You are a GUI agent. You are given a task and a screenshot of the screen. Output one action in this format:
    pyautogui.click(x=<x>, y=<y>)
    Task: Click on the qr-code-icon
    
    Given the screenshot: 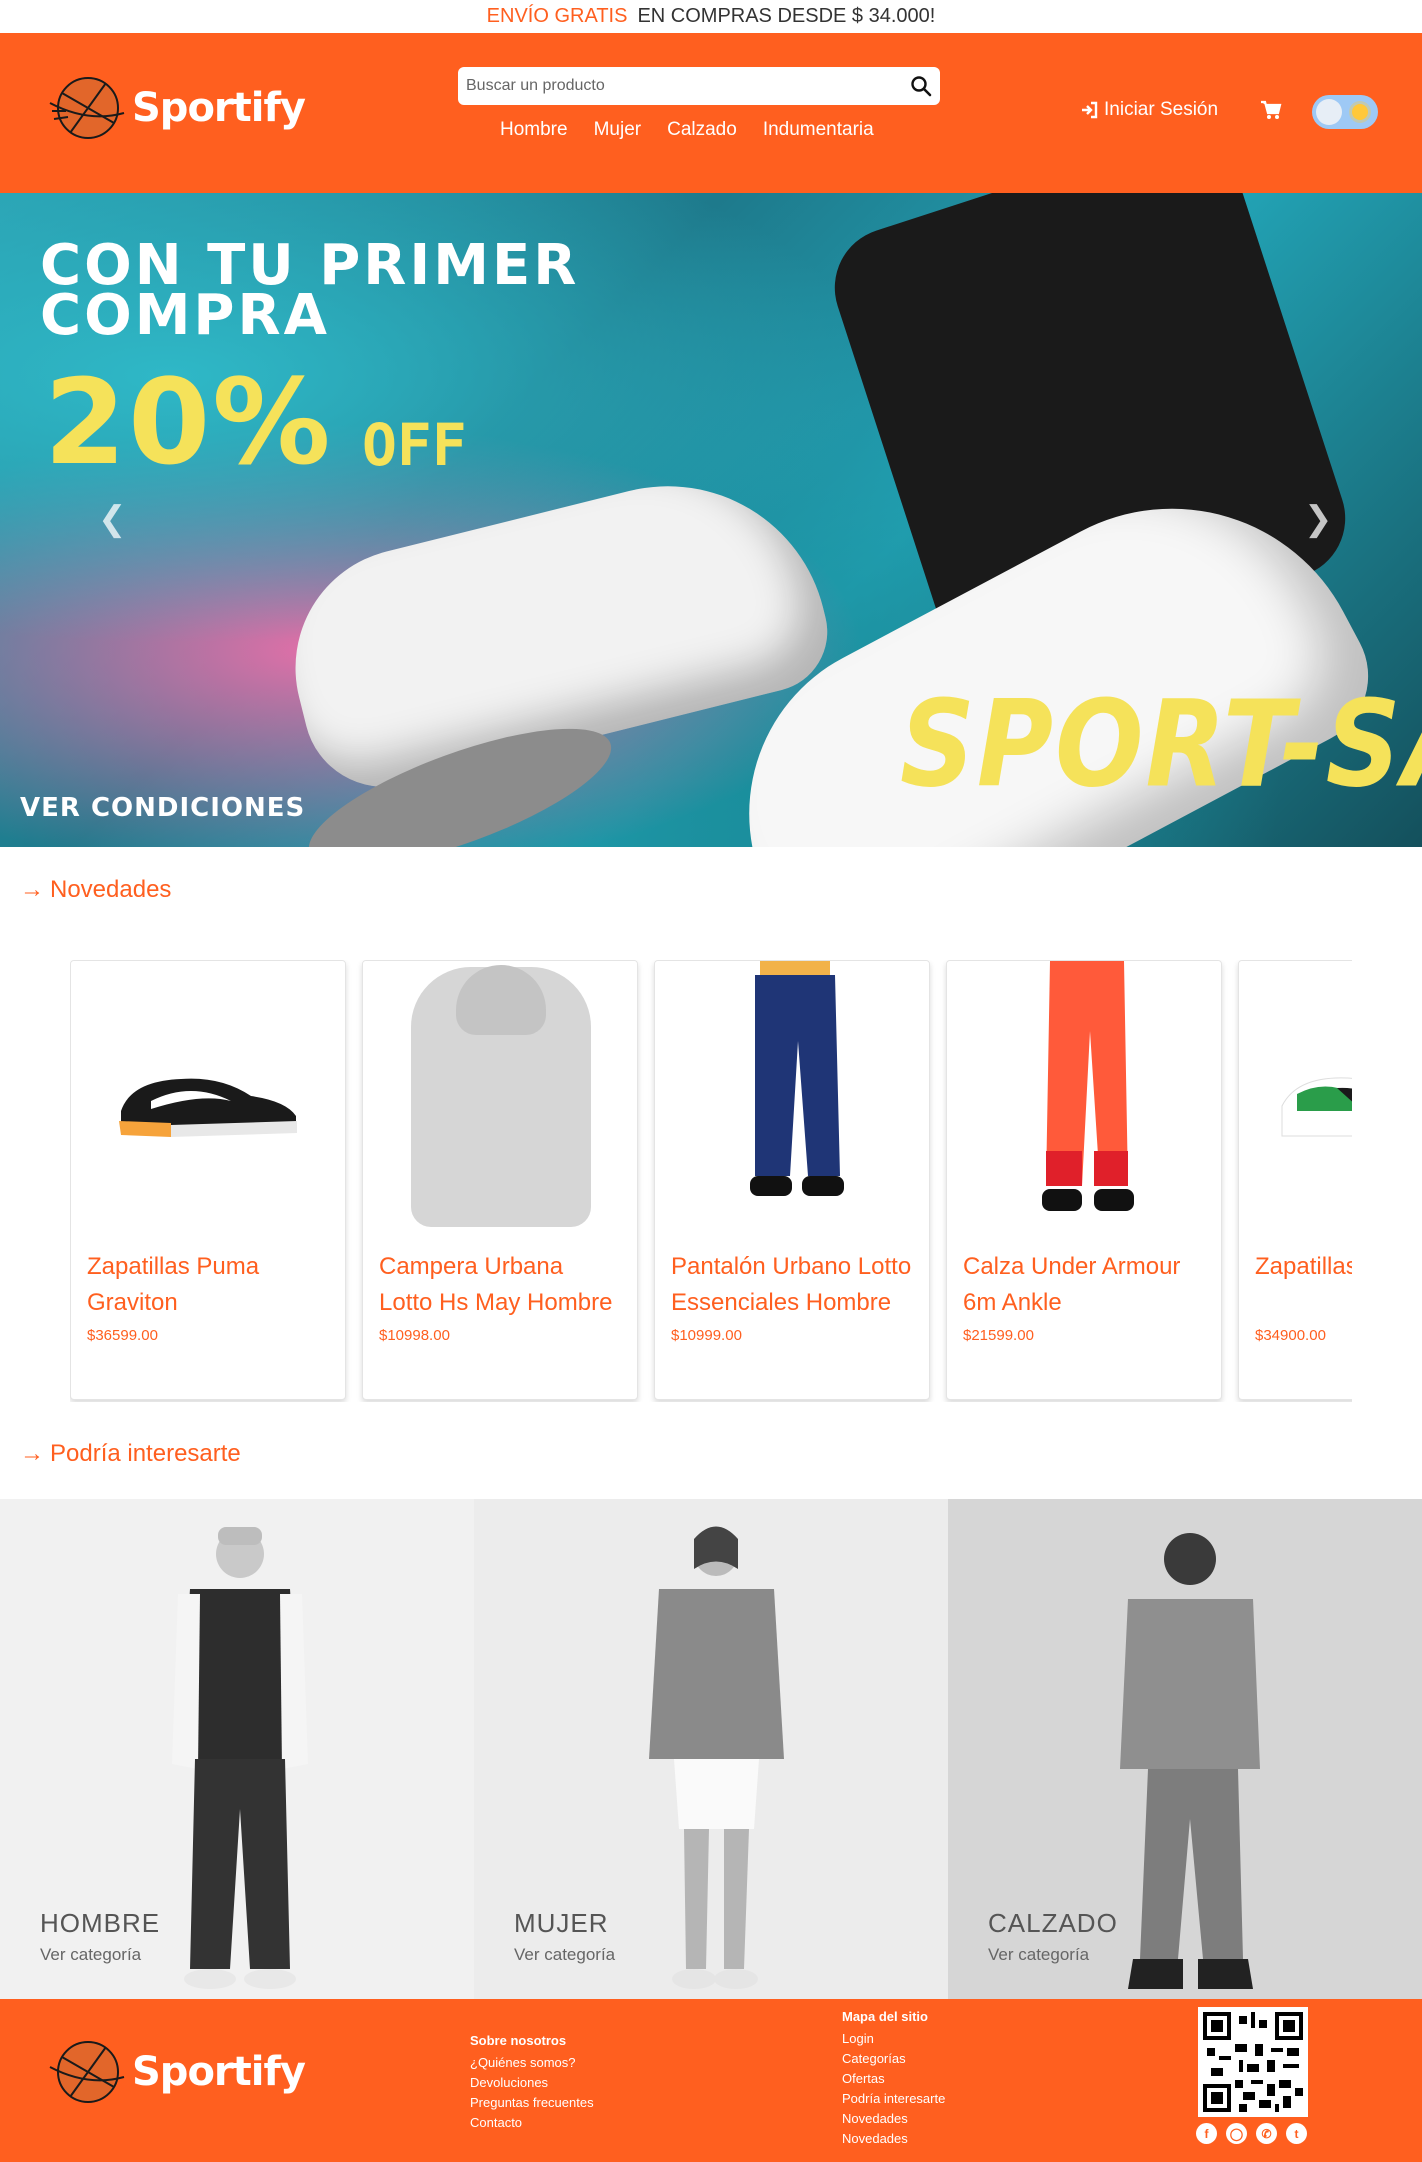 What is the action you would take?
    pyautogui.click(x=1253, y=2062)
    